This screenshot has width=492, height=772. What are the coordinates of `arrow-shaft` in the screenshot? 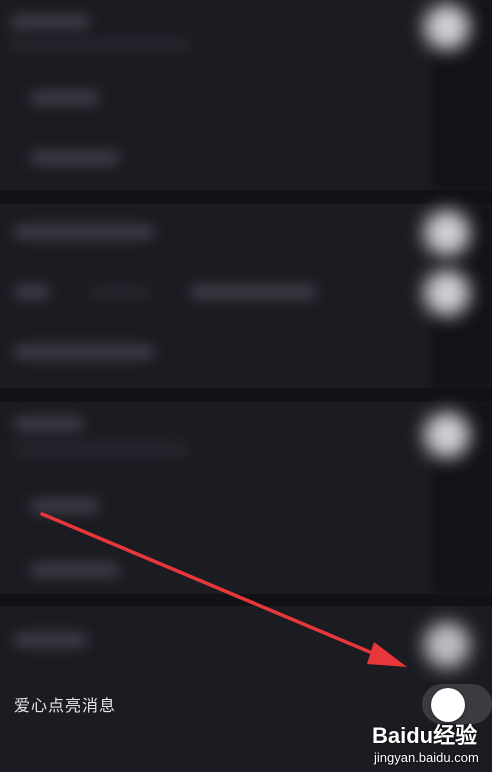 It's located at (213, 586).